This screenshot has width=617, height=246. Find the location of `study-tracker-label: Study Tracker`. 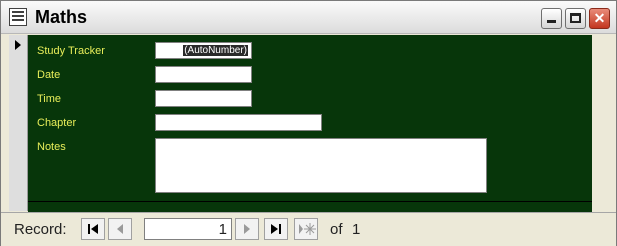

study-tracker-label: Study Tracker is located at coordinates (71, 51).